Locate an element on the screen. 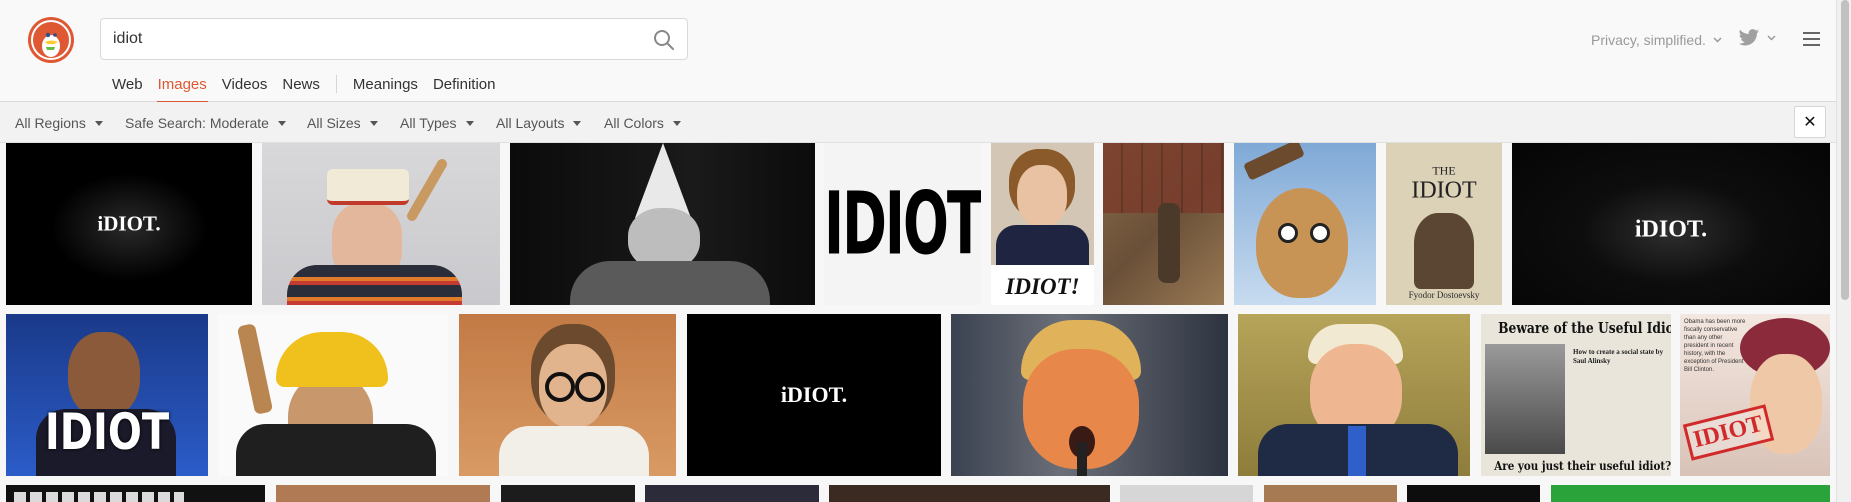 This screenshot has height=502, width=1851. tab-divider is located at coordinates (336, 84).